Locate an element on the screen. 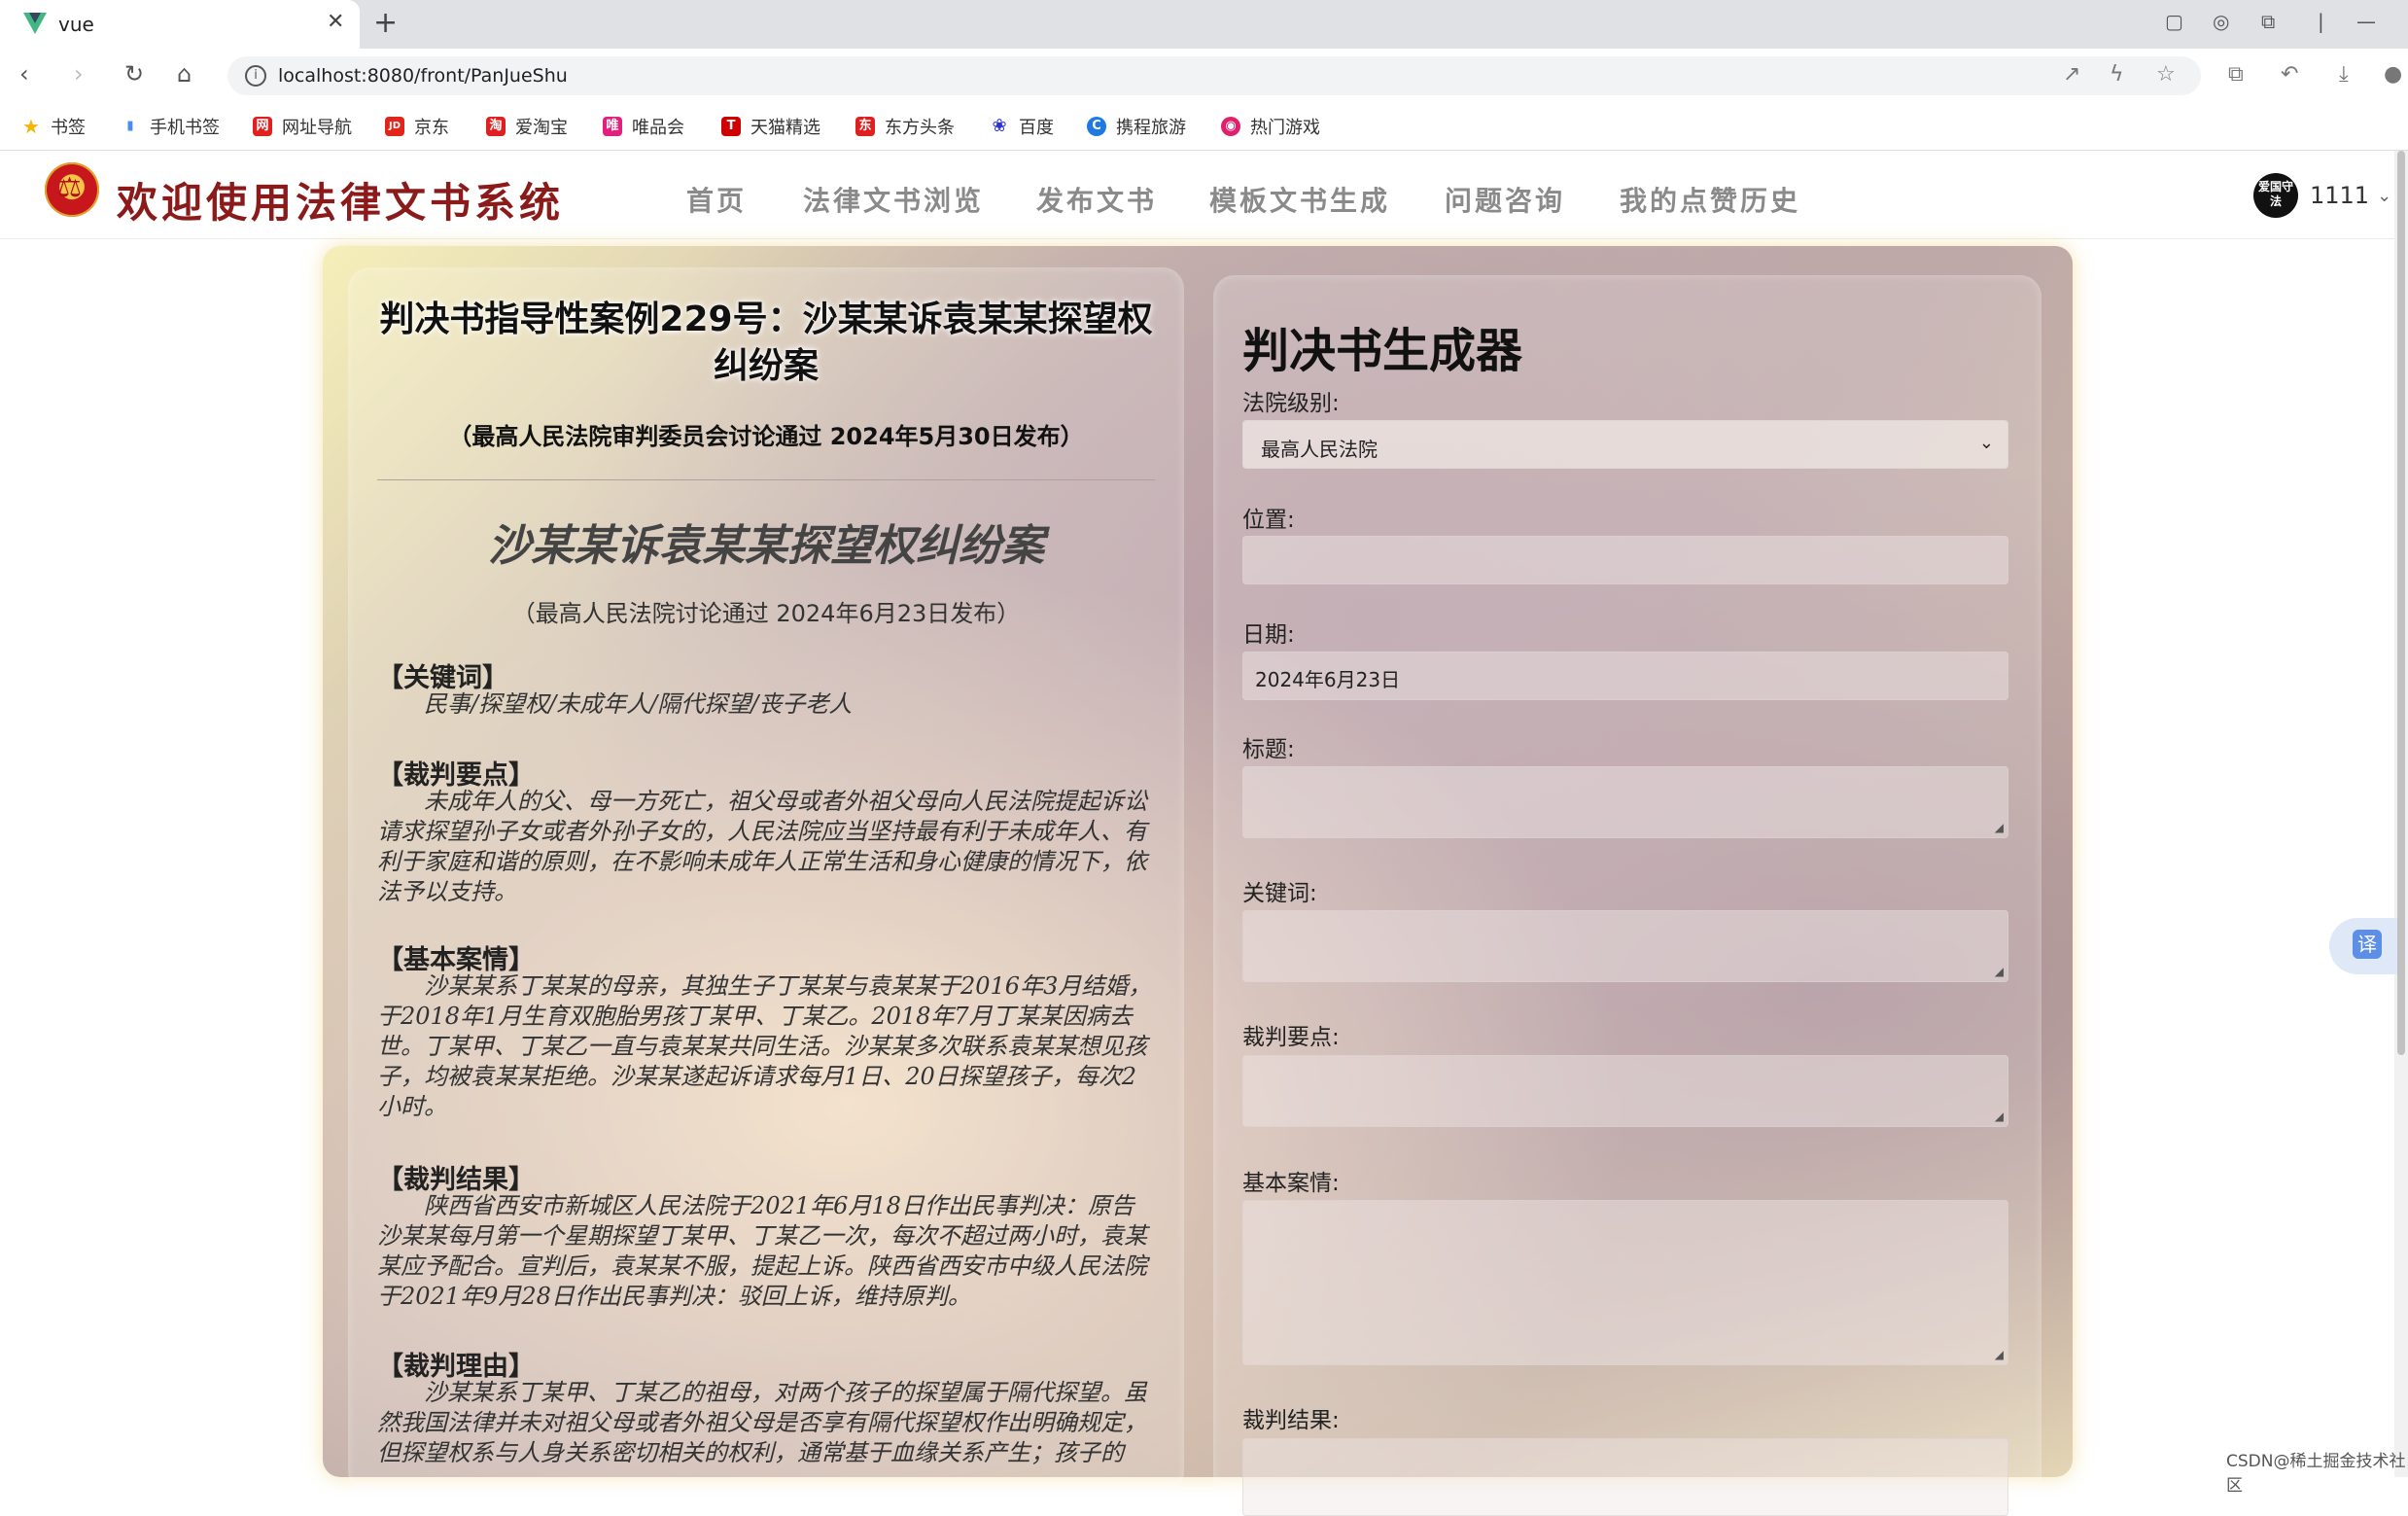 The image size is (2408, 1516). court-level-value: 最高人民法院 is located at coordinates (1319, 449).